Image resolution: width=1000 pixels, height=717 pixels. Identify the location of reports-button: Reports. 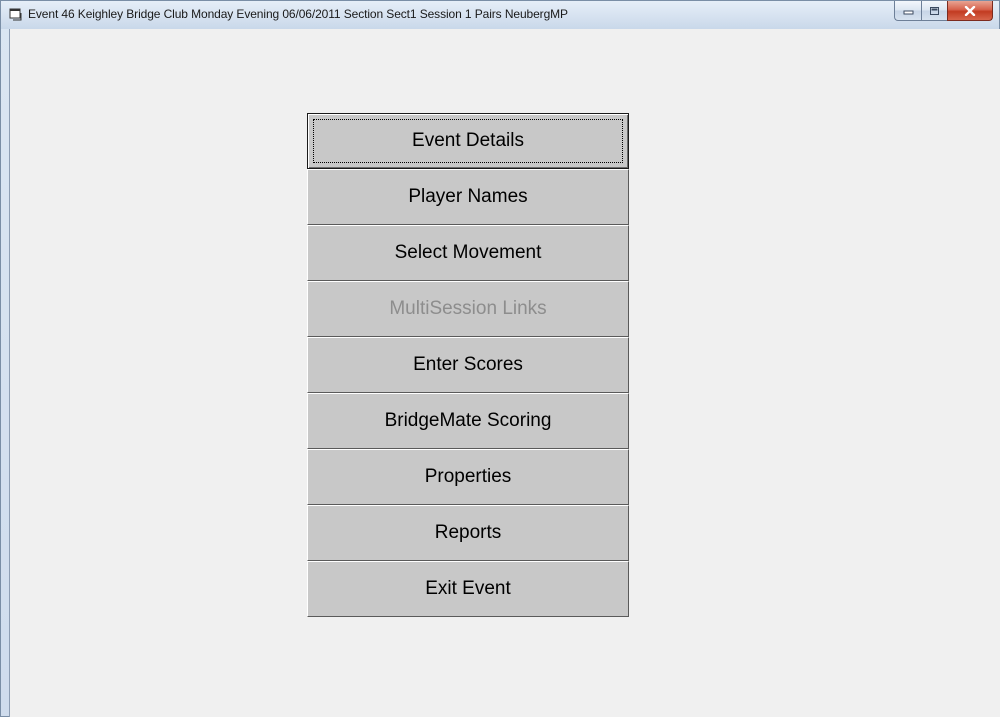
(468, 533).